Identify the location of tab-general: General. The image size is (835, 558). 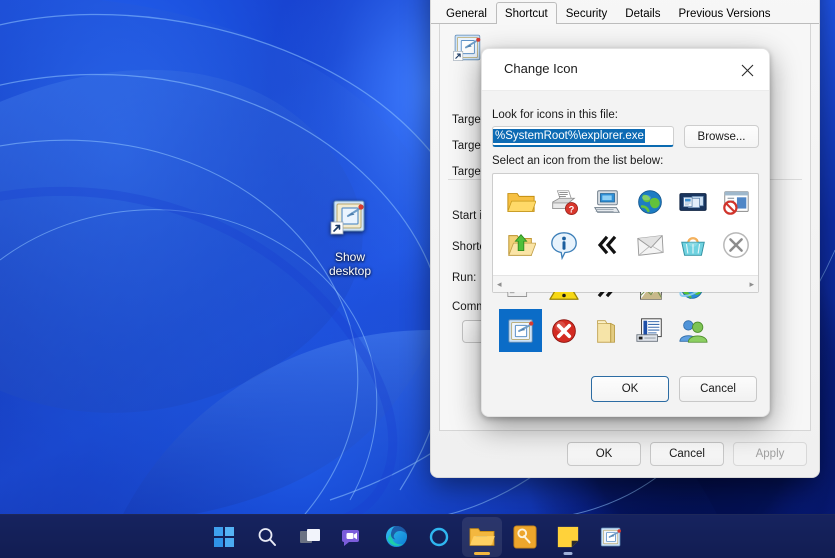
(466, 14).